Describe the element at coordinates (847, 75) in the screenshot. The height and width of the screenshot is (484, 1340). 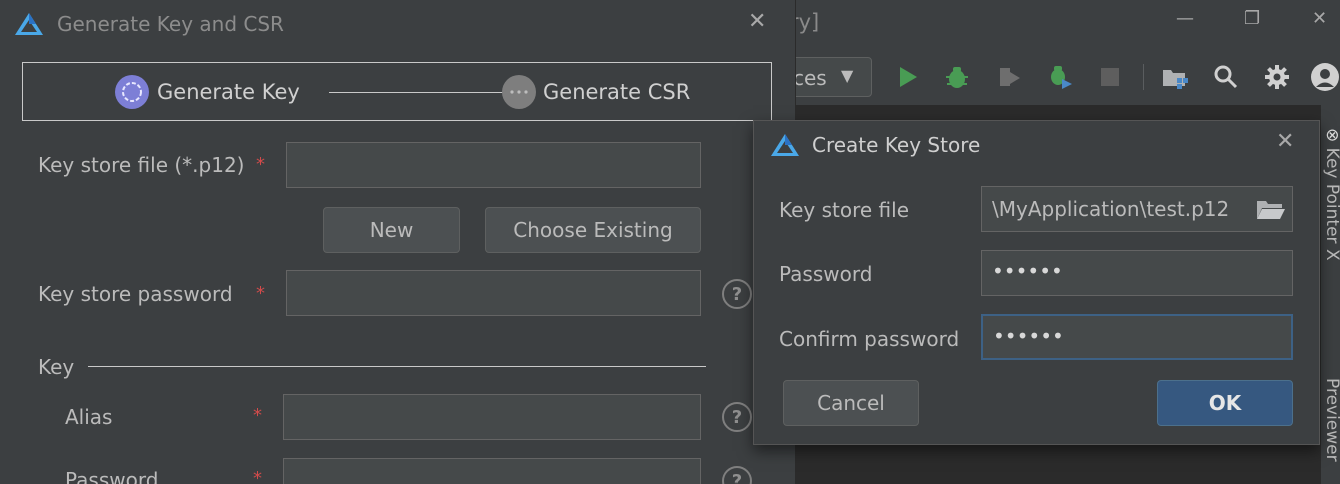
I see `chevron-down-icon: ▼` at that location.